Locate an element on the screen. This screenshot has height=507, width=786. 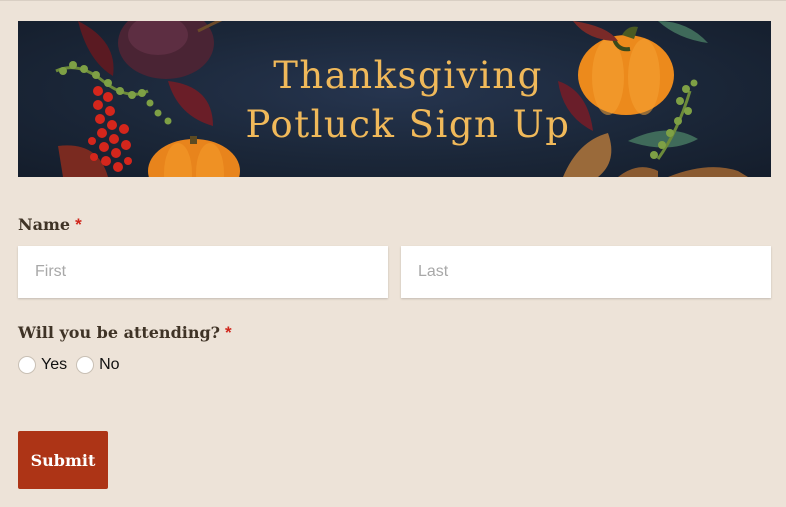
top-divider is located at coordinates (393, 0).